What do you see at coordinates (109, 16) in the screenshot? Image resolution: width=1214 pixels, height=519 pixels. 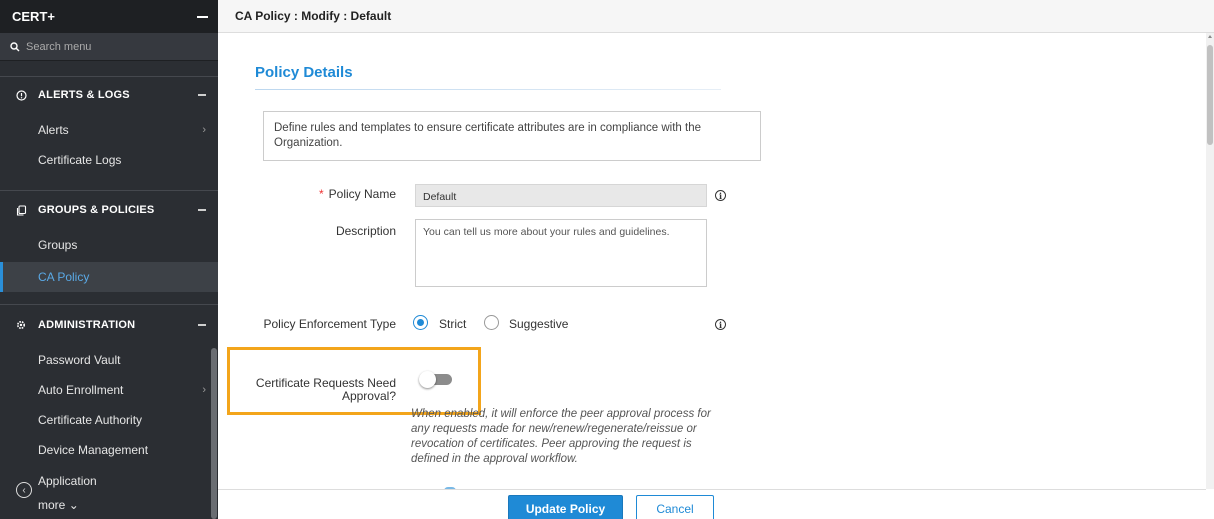 I see `sidebar-header: CERT+` at bounding box center [109, 16].